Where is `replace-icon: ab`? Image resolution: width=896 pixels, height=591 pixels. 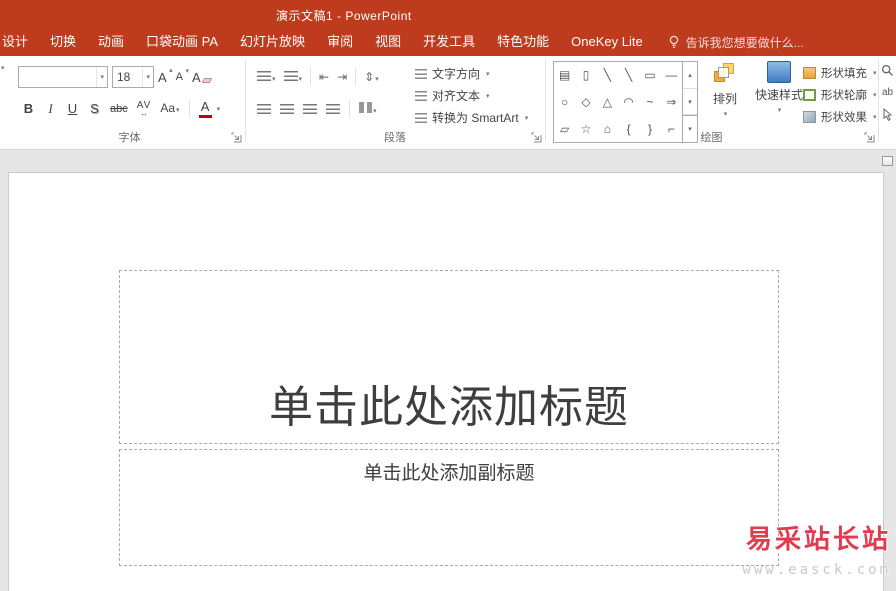 replace-icon: ab is located at coordinates (887, 92).